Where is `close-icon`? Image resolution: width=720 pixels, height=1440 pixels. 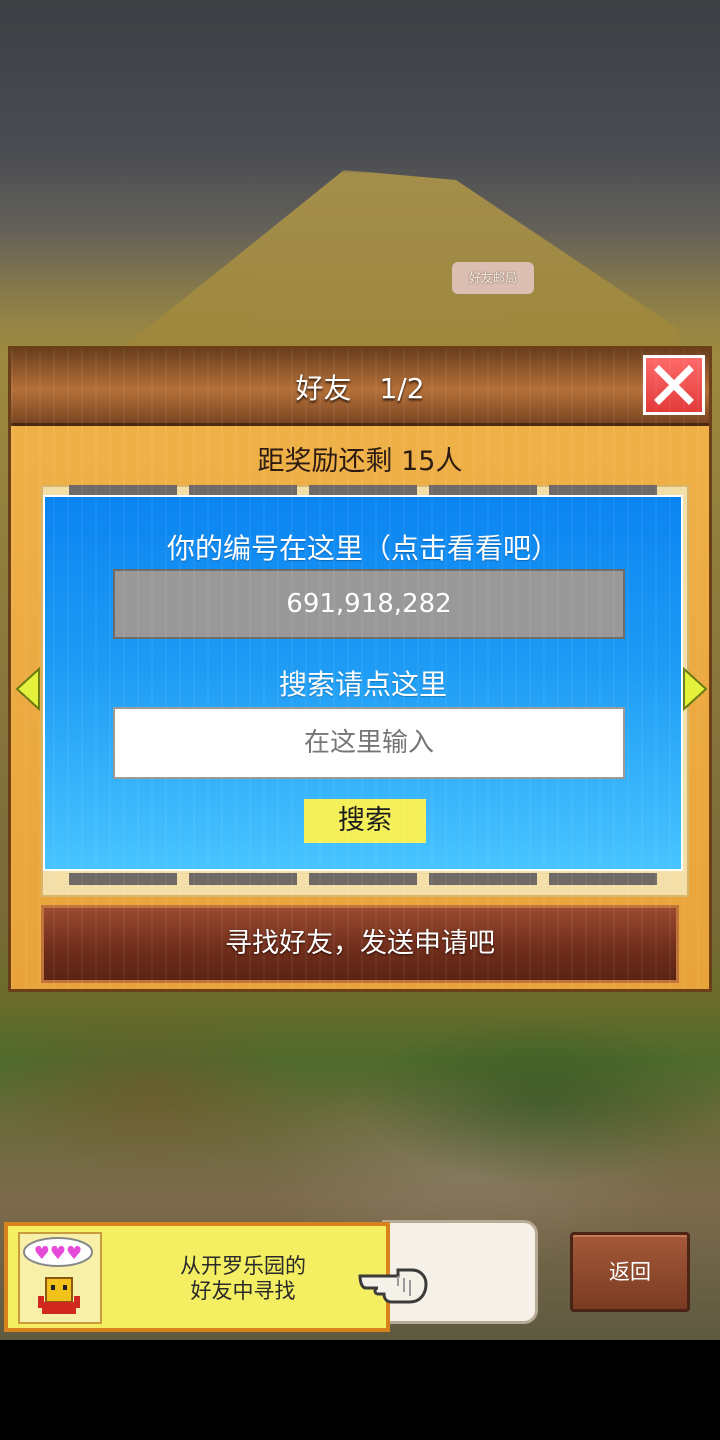 close-icon is located at coordinates (674, 385).